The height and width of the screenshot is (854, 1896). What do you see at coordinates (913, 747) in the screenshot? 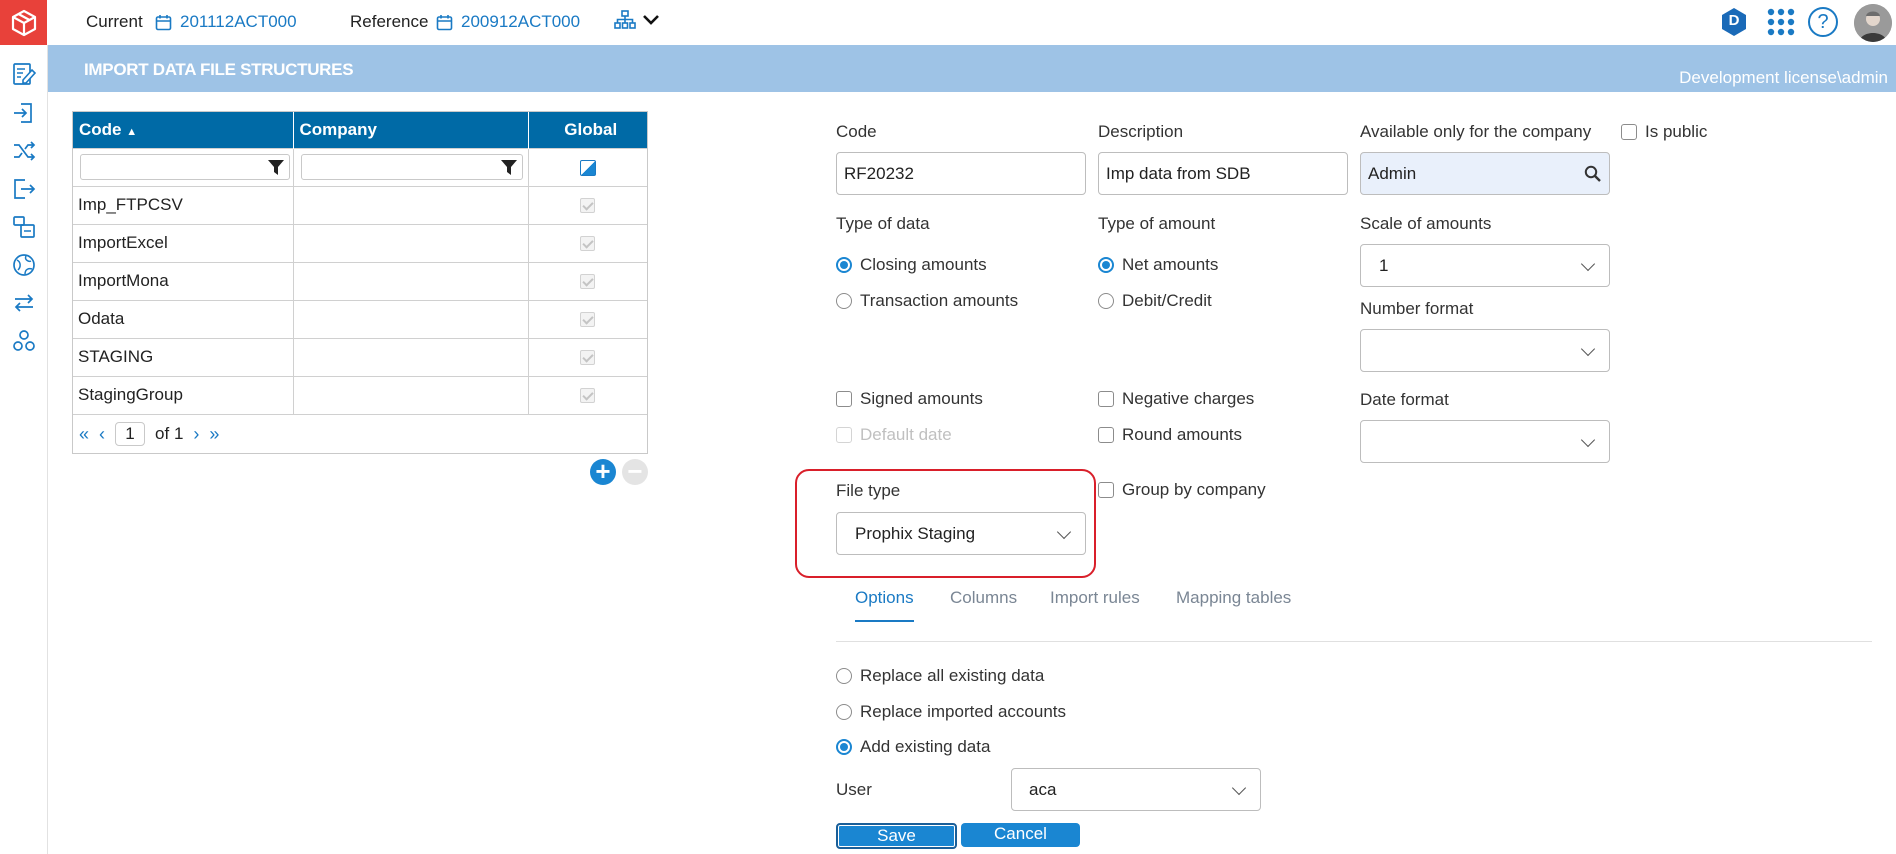
I see `add-existing-option: Add existing data` at bounding box center [913, 747].